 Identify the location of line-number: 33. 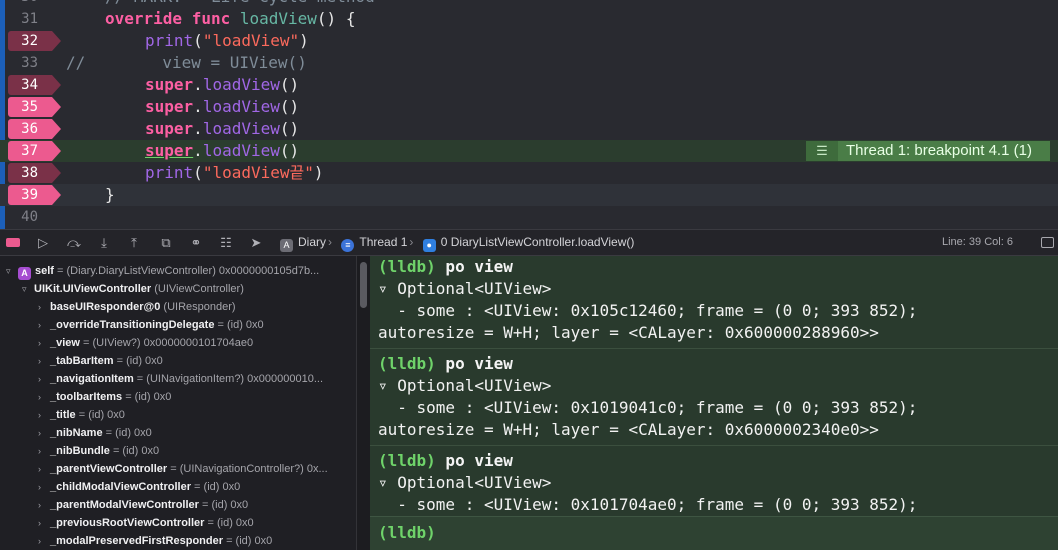
(29, 63).